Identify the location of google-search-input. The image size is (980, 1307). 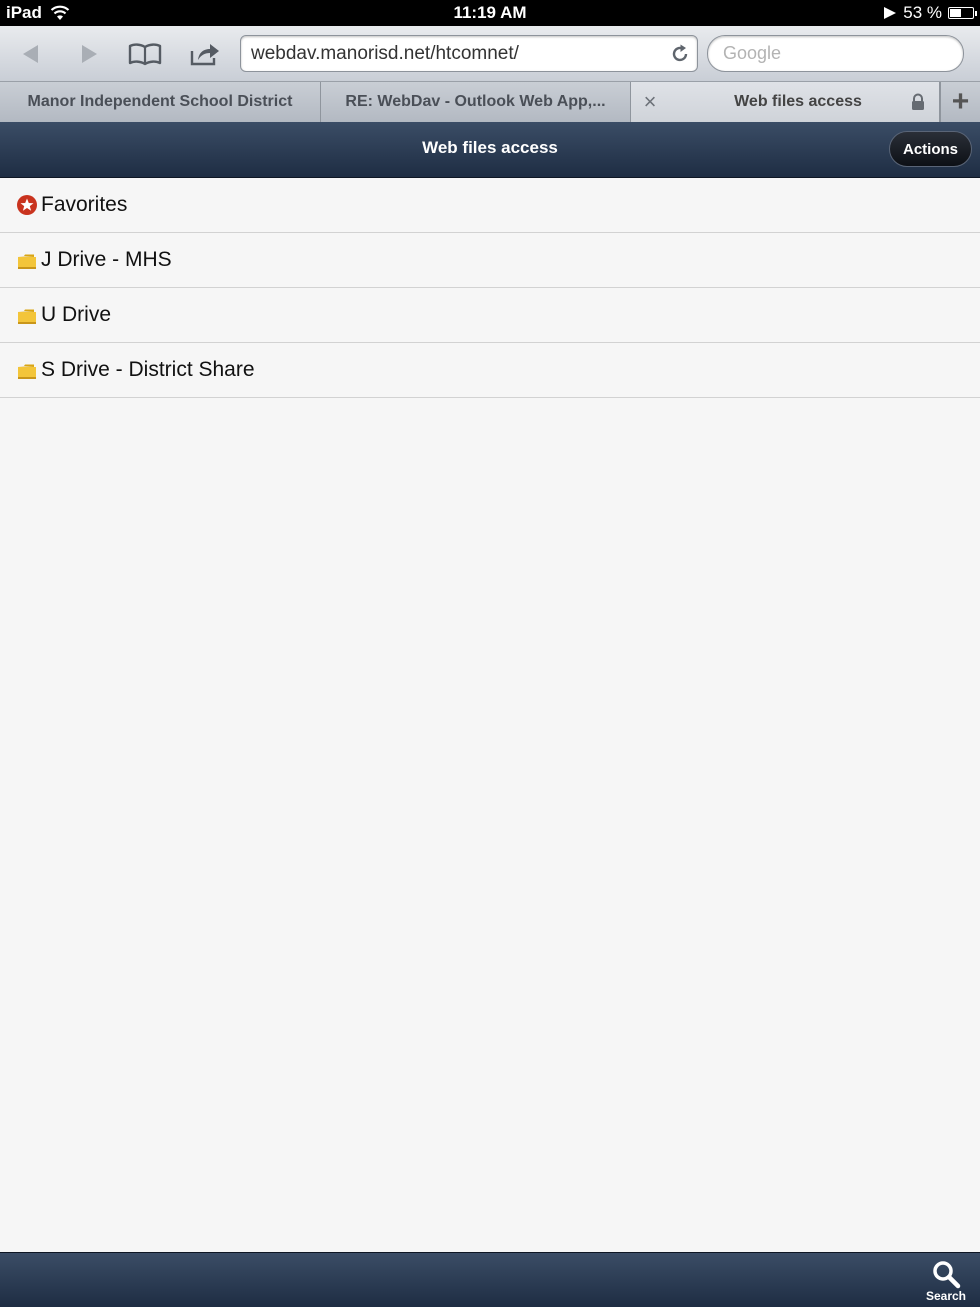
(835, 53).